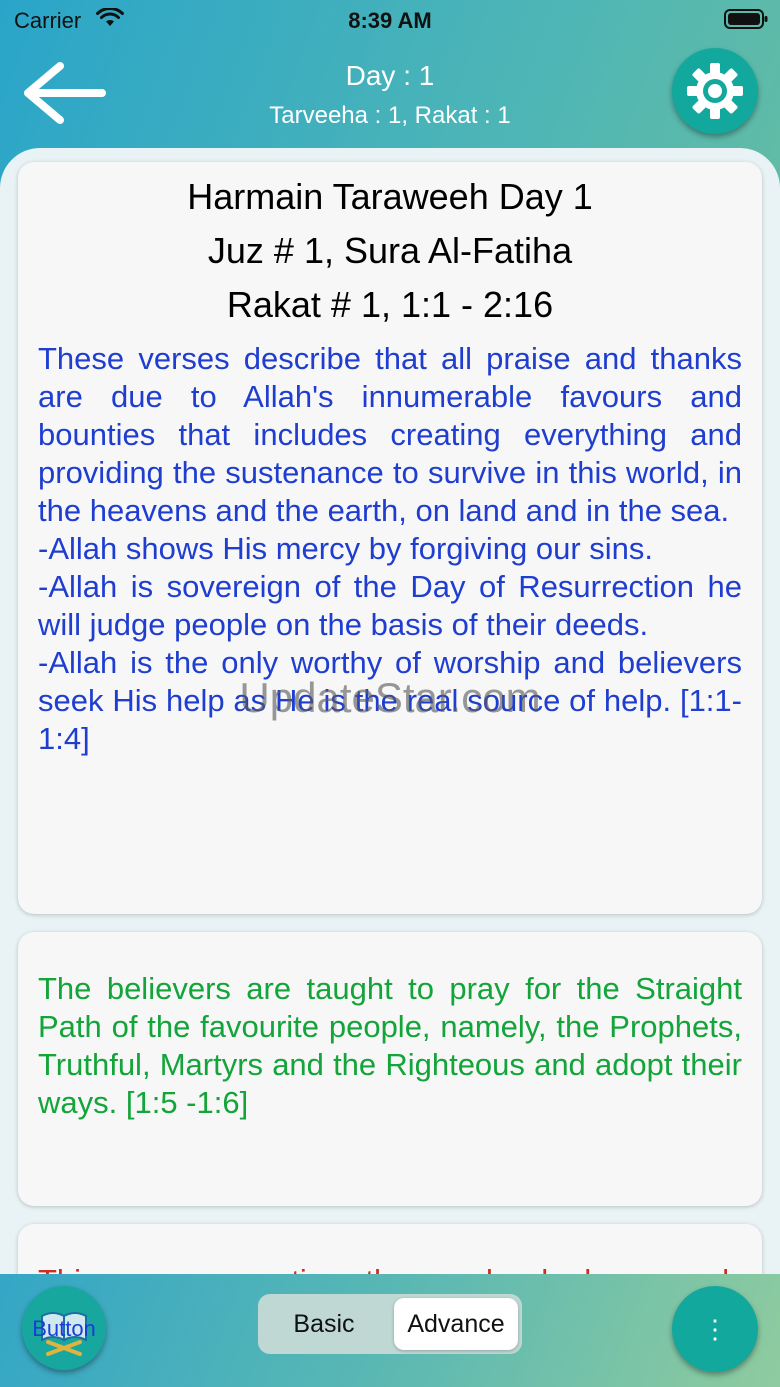 This screenshot has width=780, height=1387. I want to click on segment-advance: Advance, so click(456, 1324).